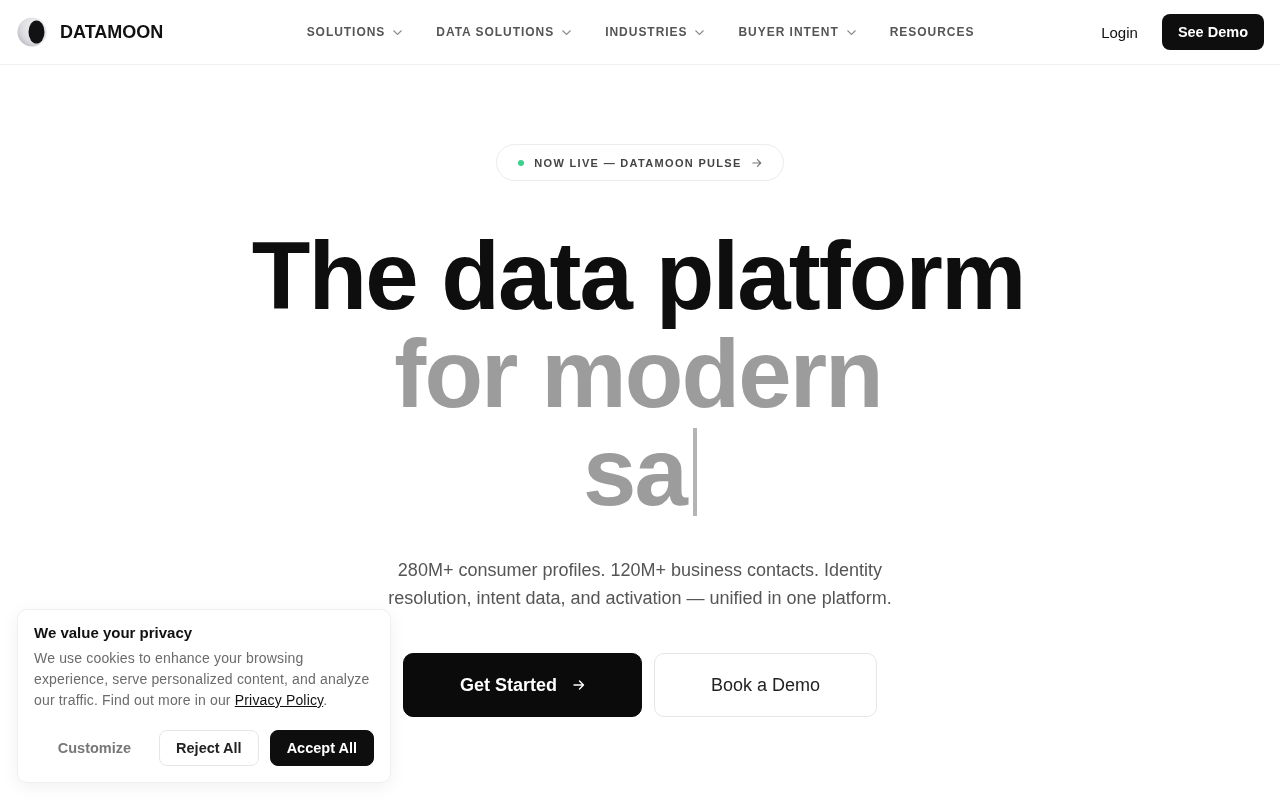  Describe the element at coordinates (321, 748) in the screenshot. I see `accept-button: Accept All` at that location.